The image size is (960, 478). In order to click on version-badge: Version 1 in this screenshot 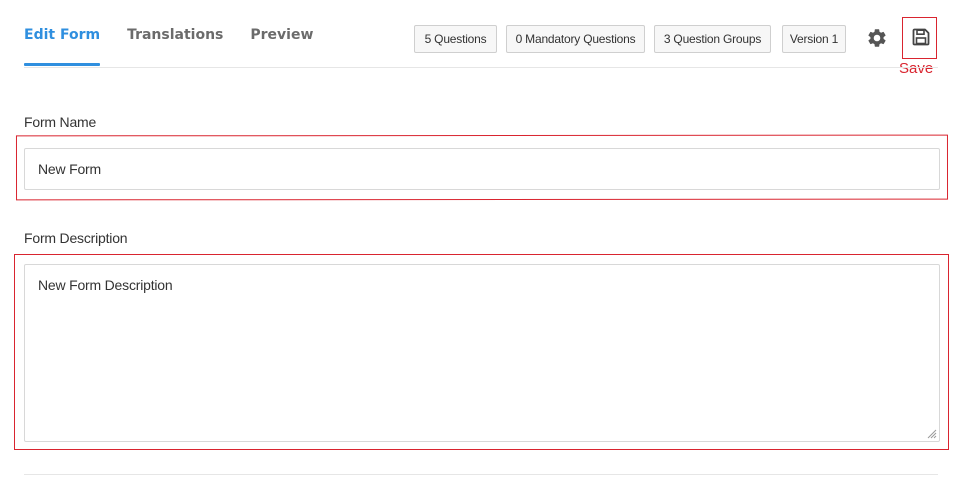, I will do `click(814, 39)`.